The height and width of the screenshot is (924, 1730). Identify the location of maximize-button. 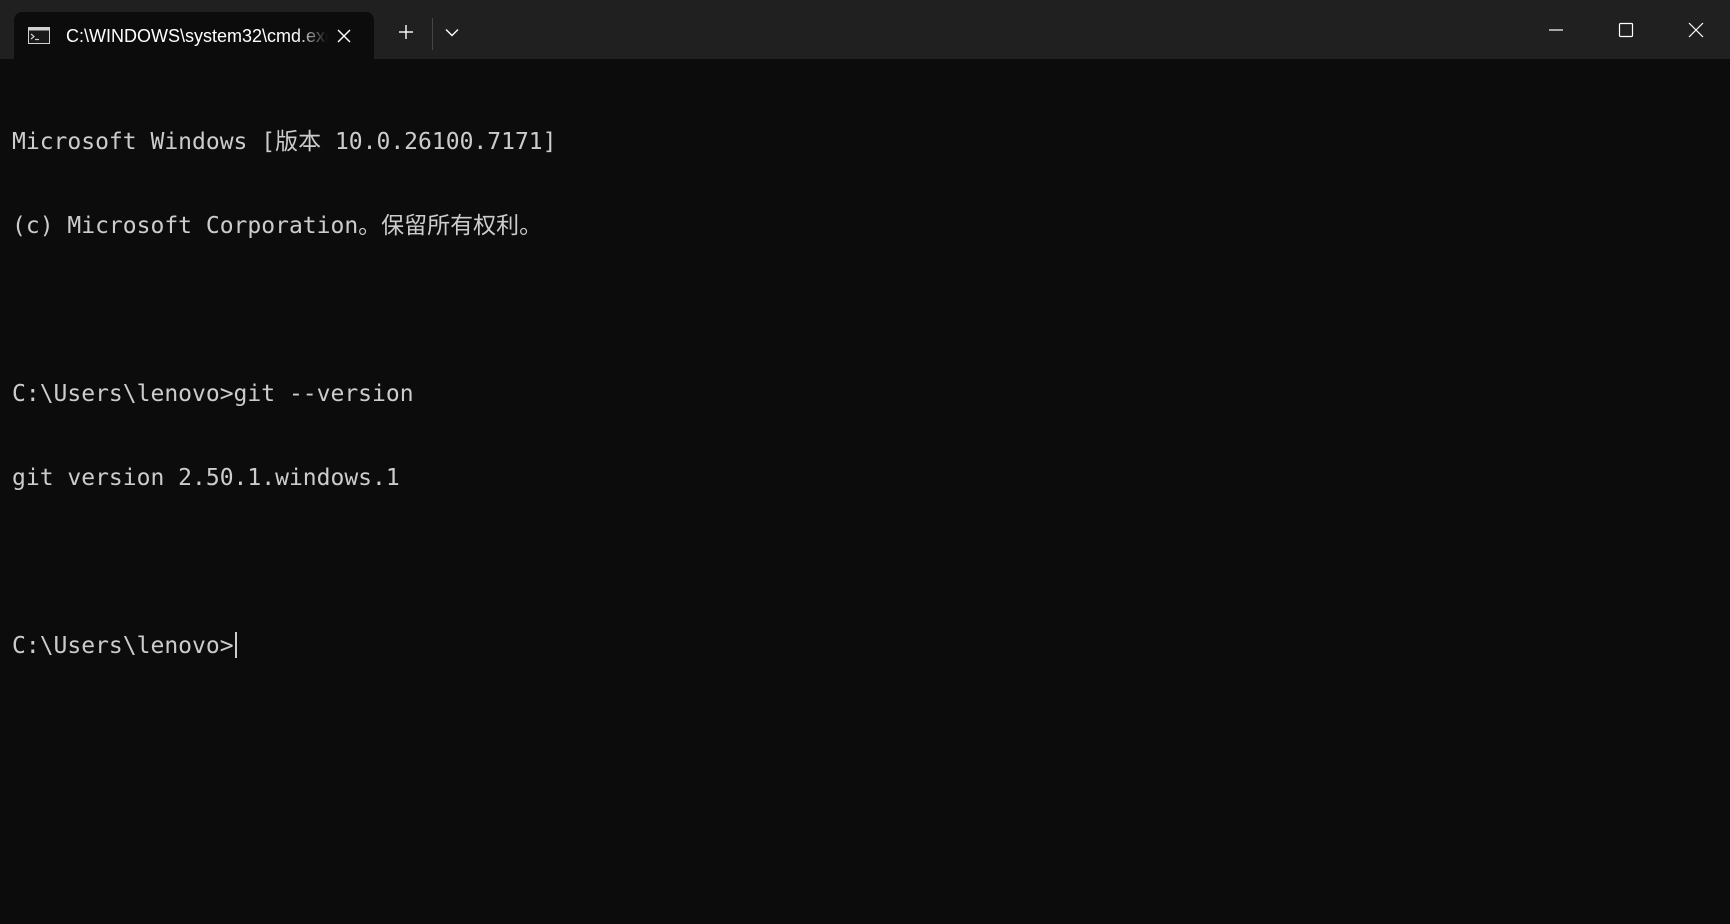
(1626, 29).